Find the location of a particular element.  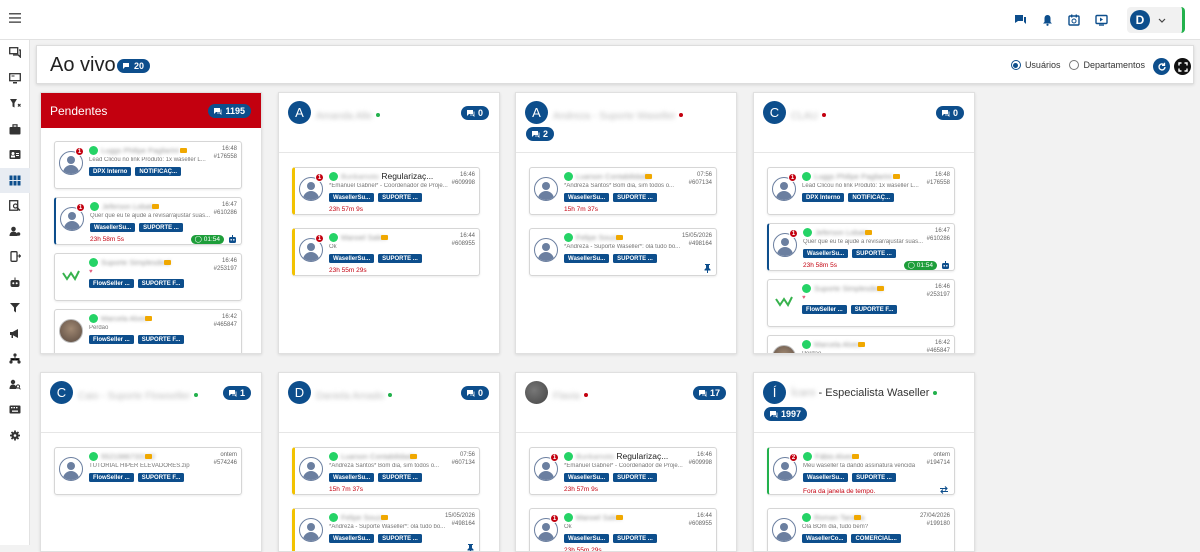

sidebar-item-live is located at coordinates (15, 180).